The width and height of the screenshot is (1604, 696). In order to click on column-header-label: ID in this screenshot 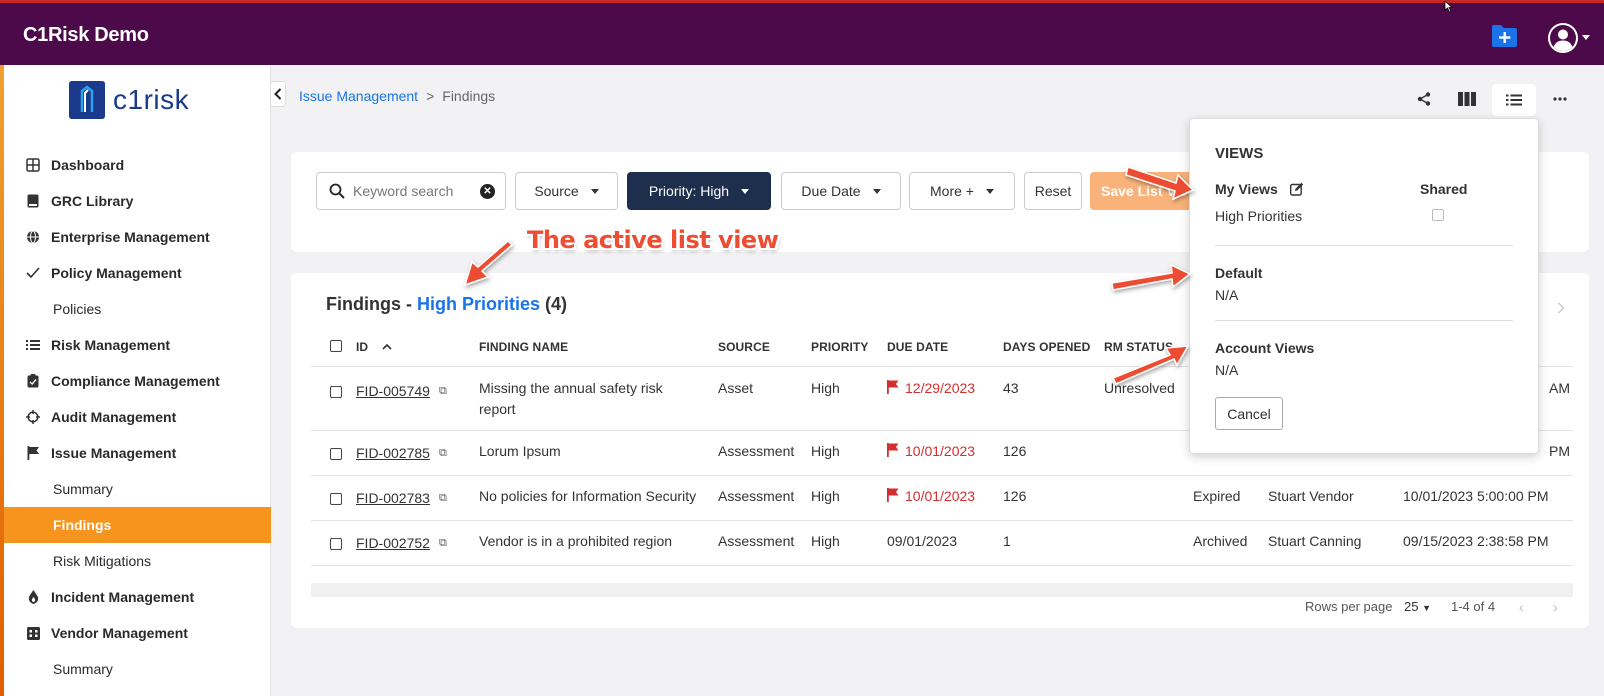, I will do `click(362, 347)`.